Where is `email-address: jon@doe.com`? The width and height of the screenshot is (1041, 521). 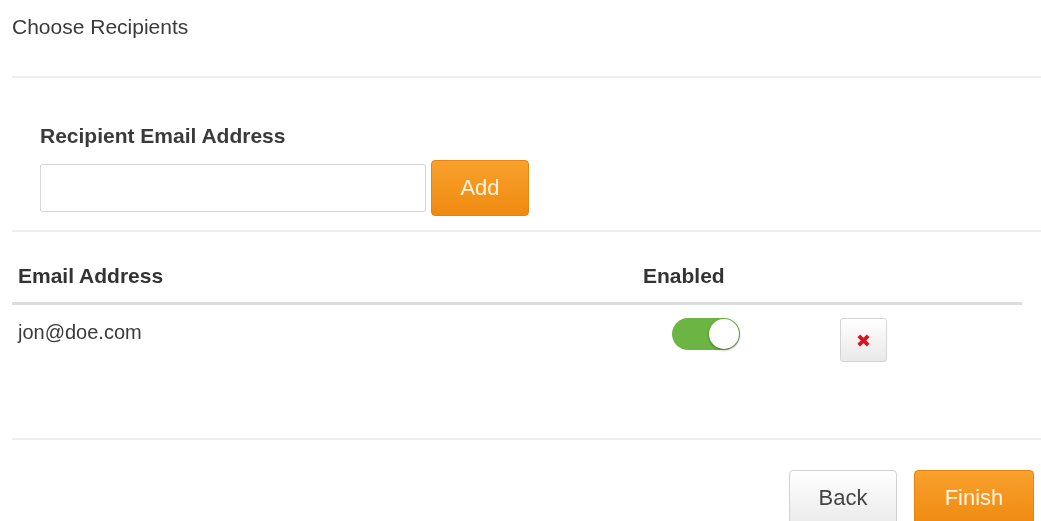
email-address: jon@doe.com is located at coordinates (80, 332).